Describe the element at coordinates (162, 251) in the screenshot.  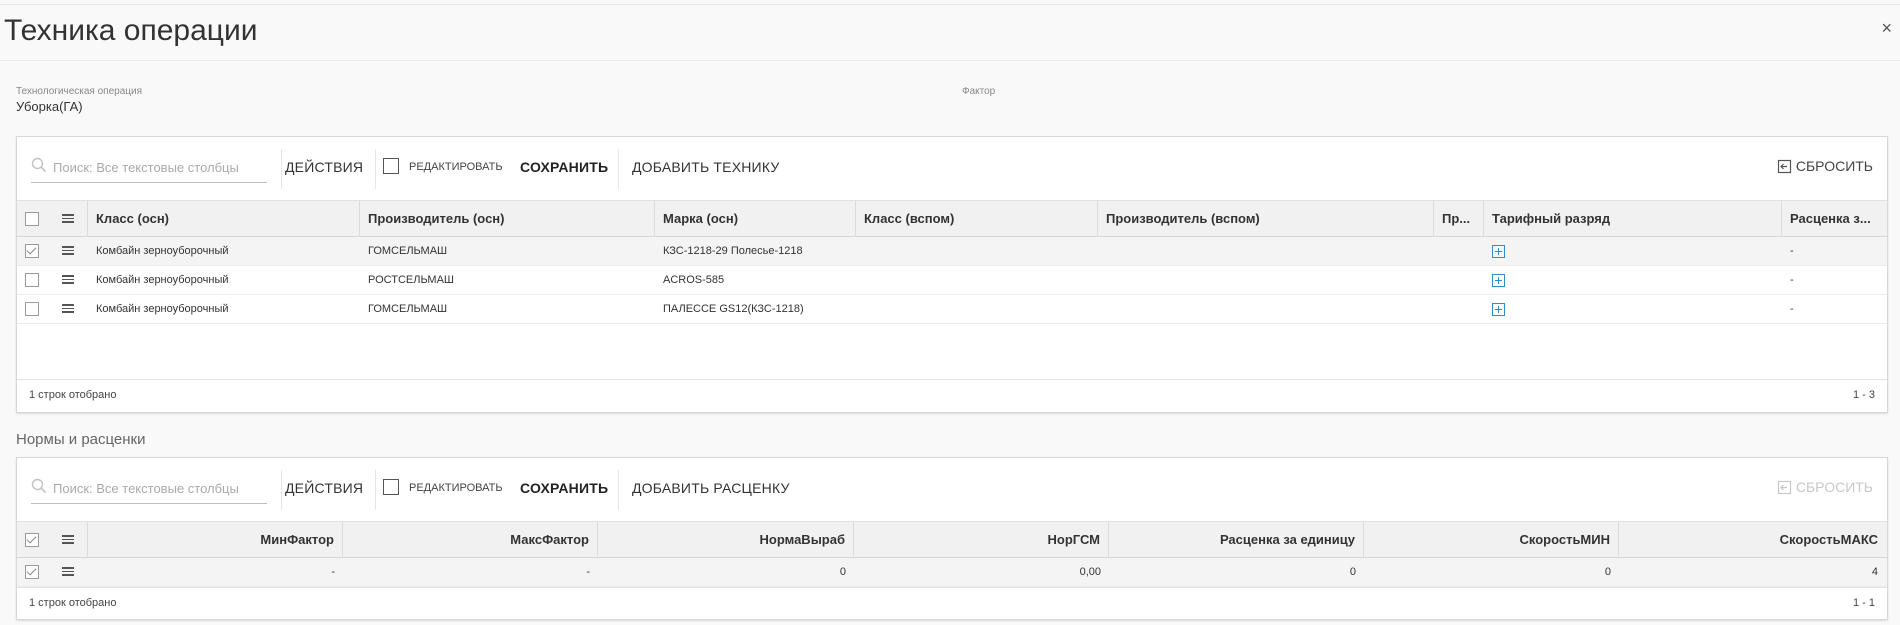
I see `cell-class: Комбайн зерноуборочный` at that location.